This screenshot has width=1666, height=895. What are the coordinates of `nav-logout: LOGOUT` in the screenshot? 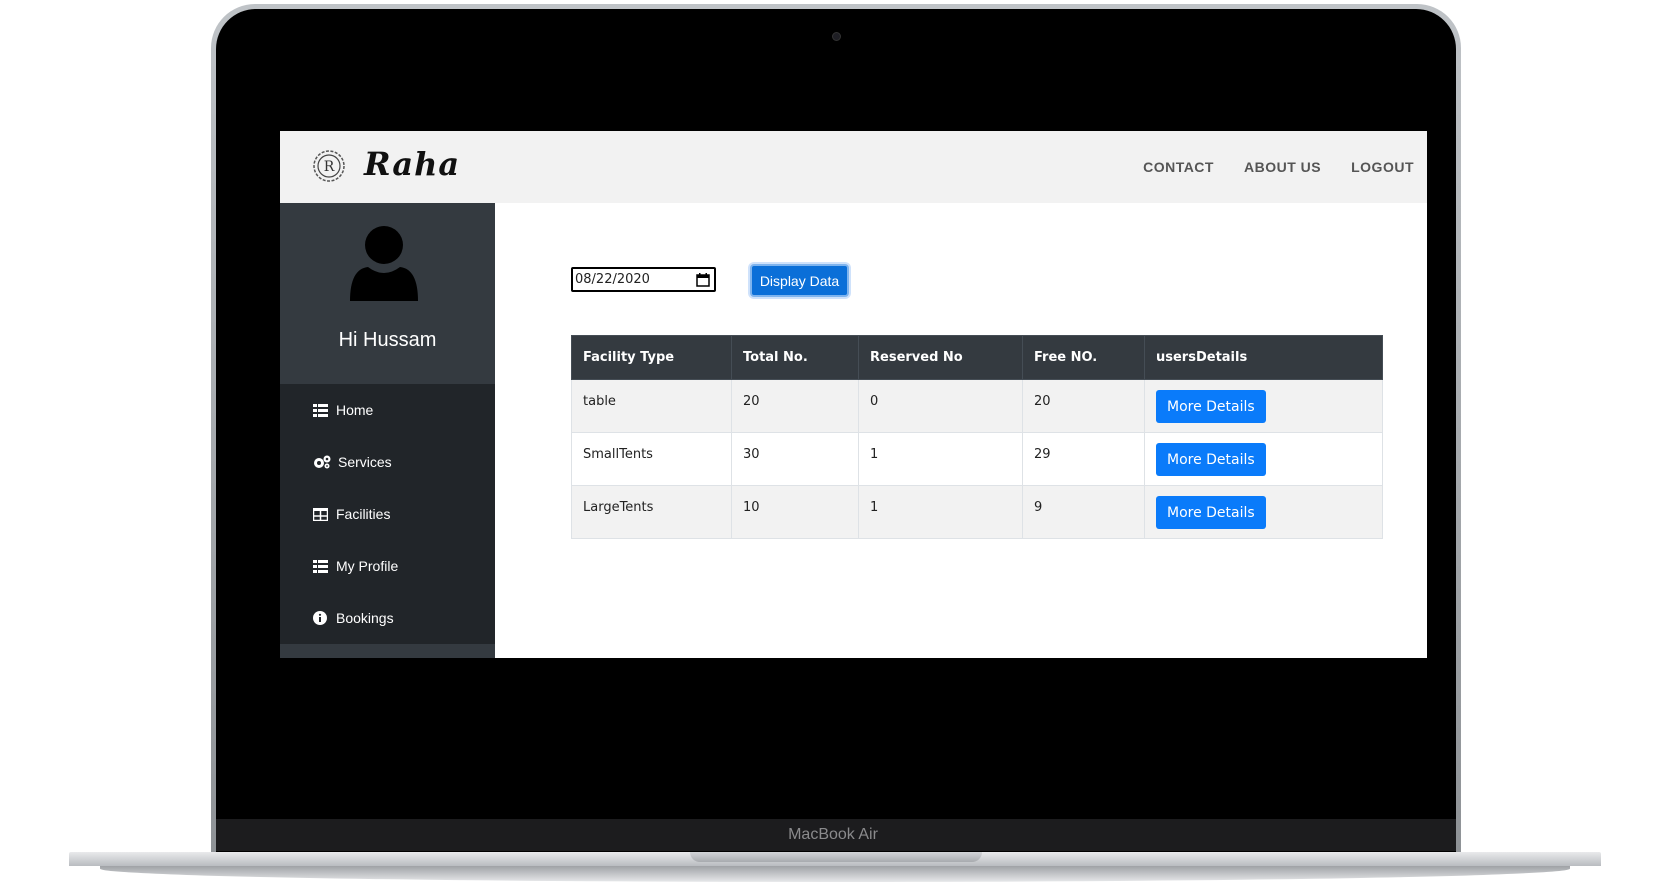 It's located at (1382, 167).